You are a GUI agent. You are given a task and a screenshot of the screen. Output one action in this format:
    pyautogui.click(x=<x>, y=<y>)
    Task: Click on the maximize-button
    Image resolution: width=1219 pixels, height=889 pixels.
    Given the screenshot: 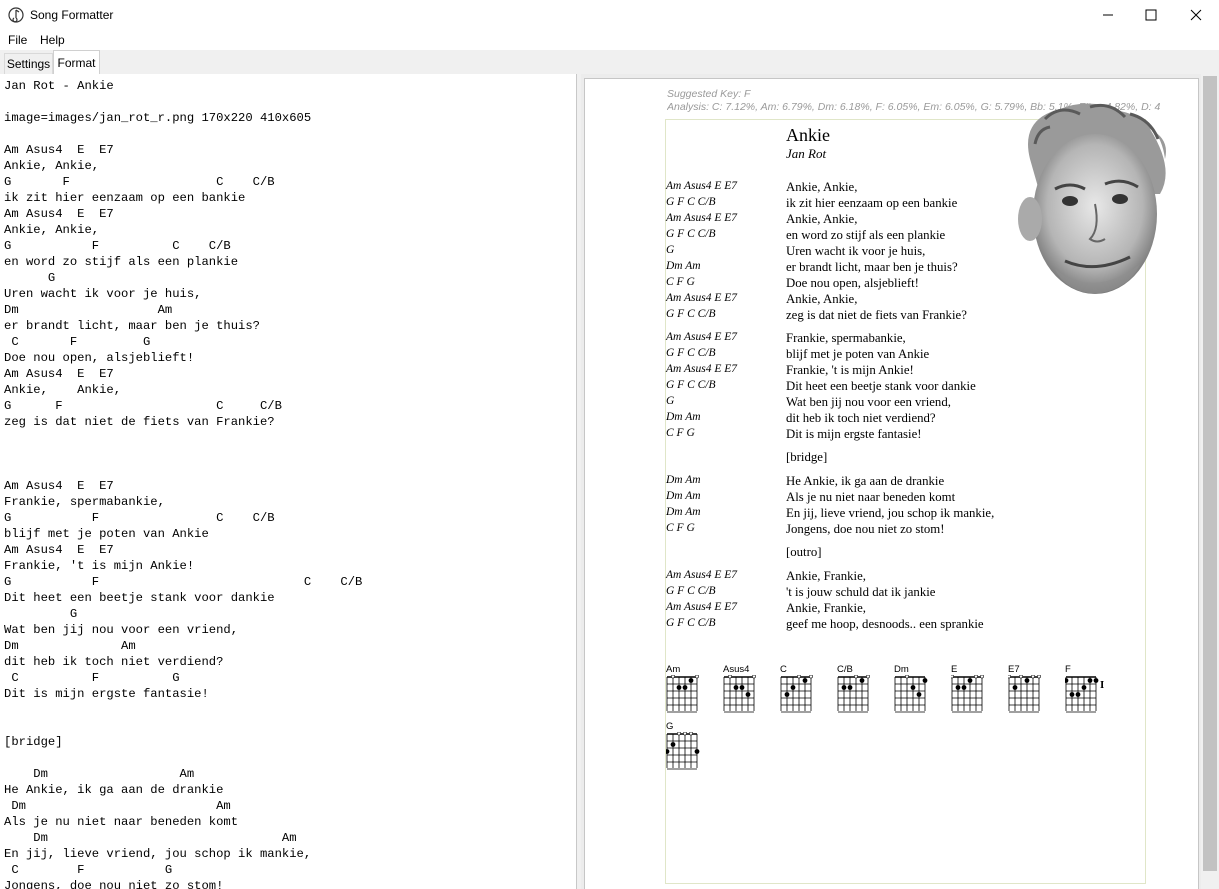 What is the action you would take?
    pyautogui.click(x=1151, y=15)
    